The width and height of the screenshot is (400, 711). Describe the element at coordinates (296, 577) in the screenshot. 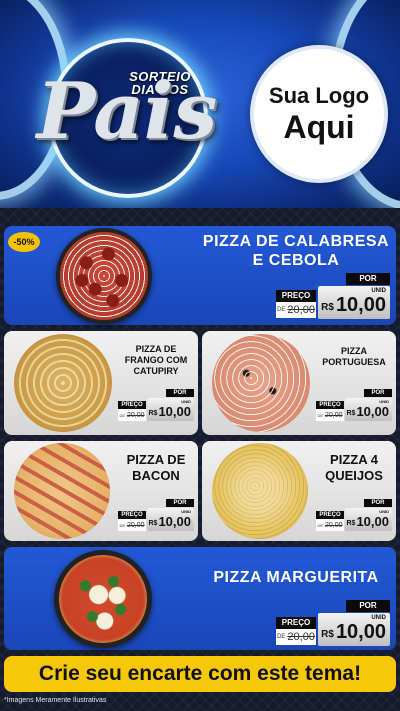

I see `product-name: PIZZA MARGUERITA` at that location.